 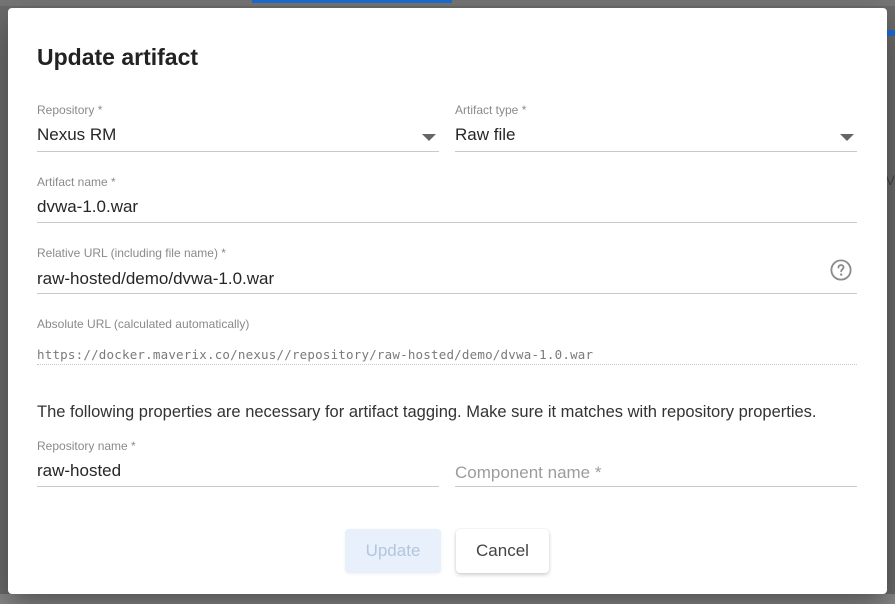 What do you see at coordinates (352, 1) in the screenshot?
I see `background-active-tab` at bounding box center [352, 1].